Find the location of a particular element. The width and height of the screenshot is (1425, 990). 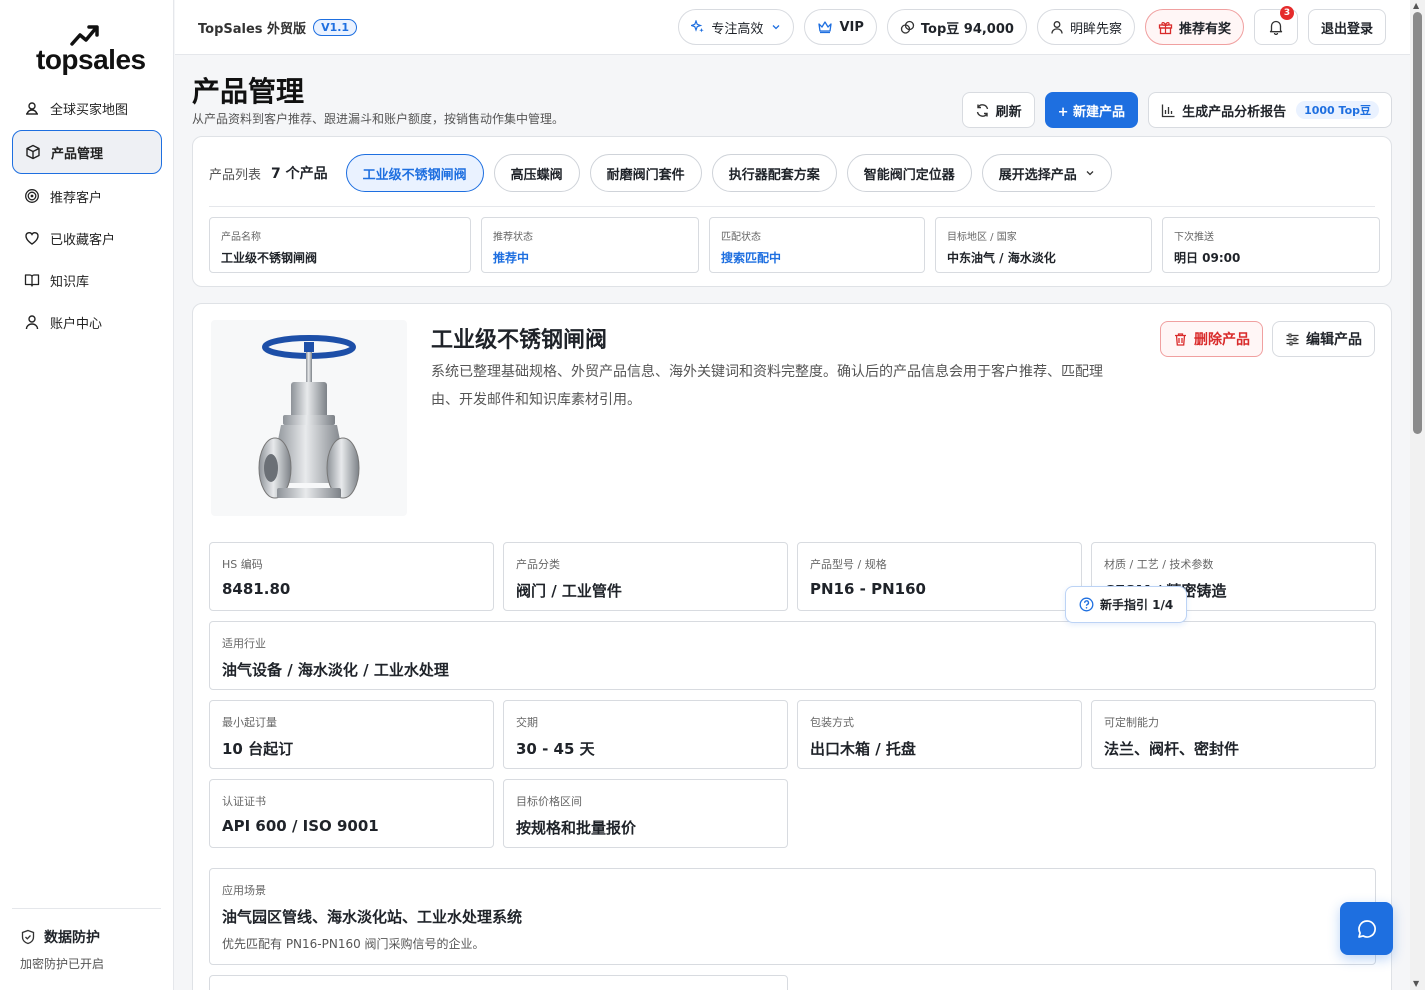

tab-product-2: 高压蝶阀 is located at coordinates (536, 173).